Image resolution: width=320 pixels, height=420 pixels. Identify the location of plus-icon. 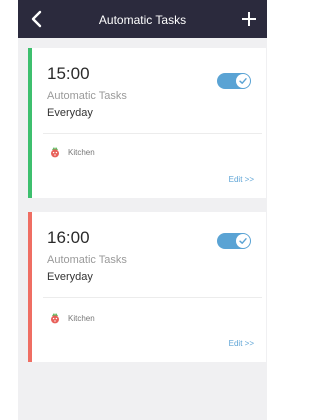
(249, 19).